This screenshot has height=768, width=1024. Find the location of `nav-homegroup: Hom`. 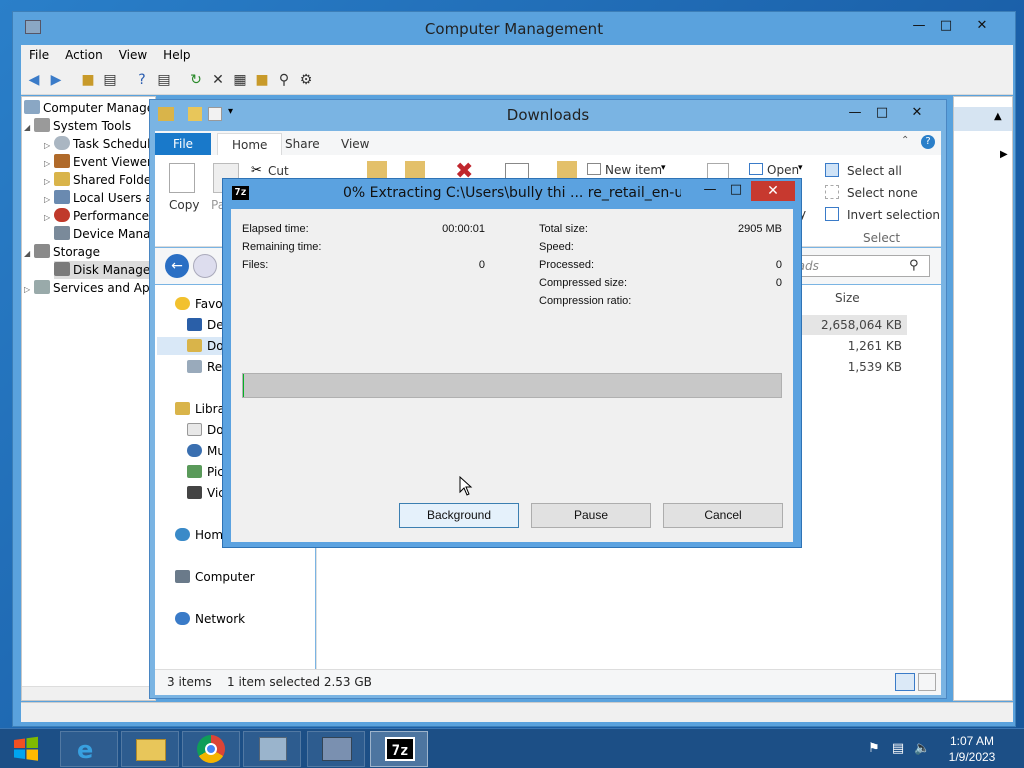

nav-homegroup: Hom is located at coordinates (199, 535).